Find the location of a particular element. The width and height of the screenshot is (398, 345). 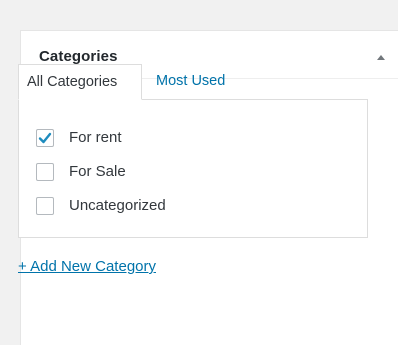

category-label: For rent is located at coordinates (95, 138).